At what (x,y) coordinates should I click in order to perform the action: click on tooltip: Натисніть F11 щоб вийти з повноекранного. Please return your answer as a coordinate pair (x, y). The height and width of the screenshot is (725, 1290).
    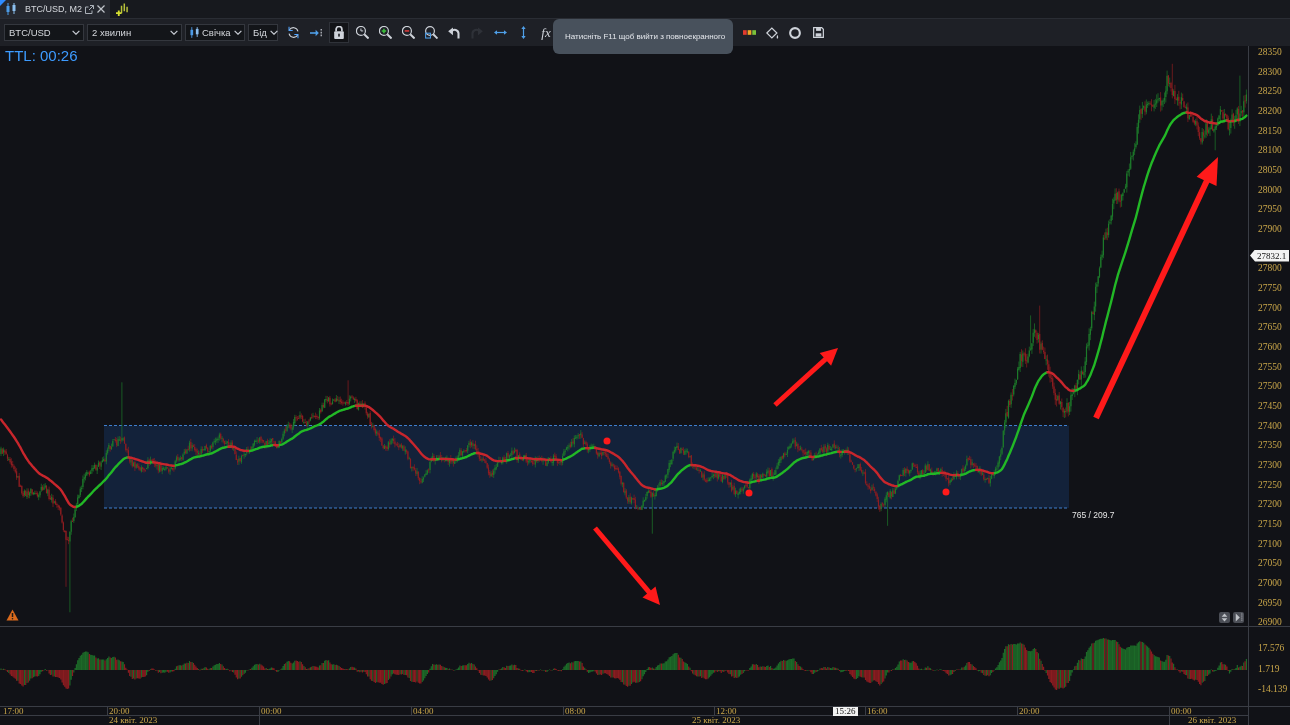
    Looking at the image, I should click on (643, 36).